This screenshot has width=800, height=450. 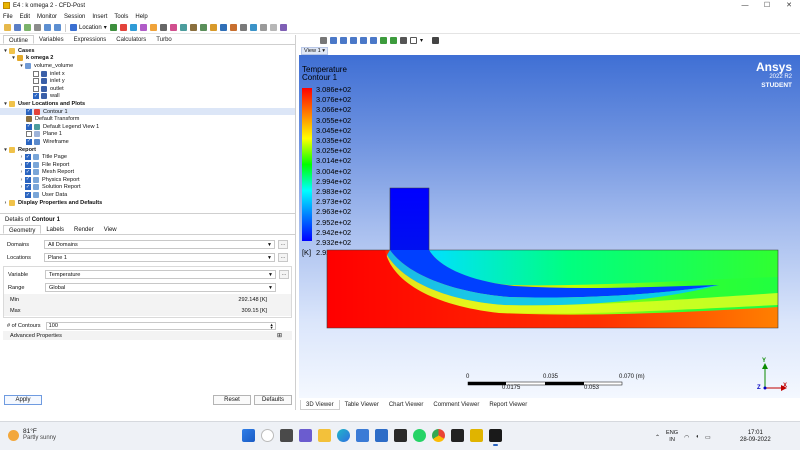 I want to click on menu-help: Help, so click(x=141, y=17).